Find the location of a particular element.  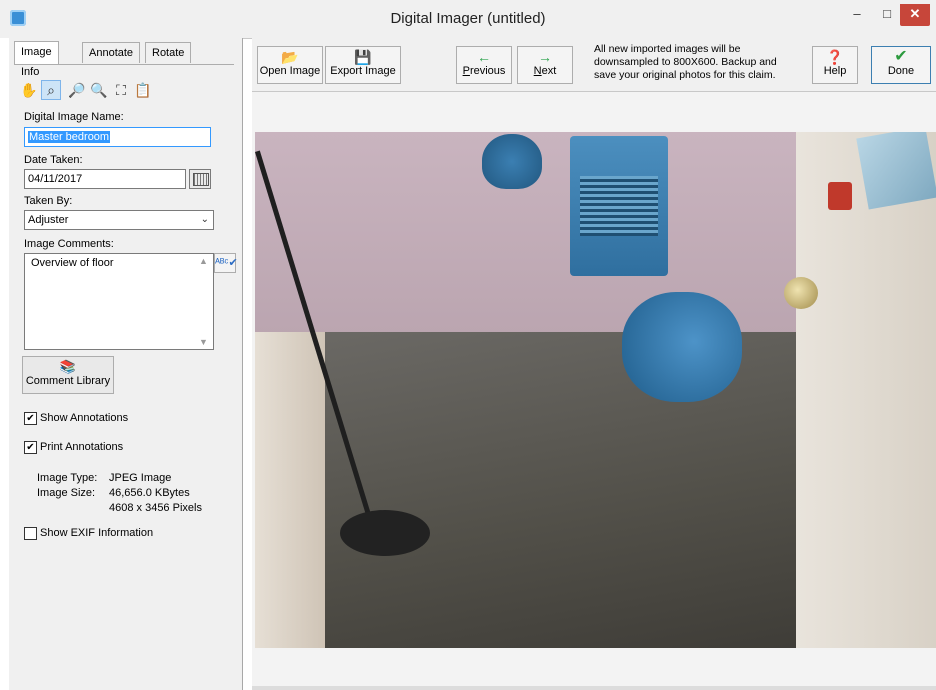

photo-lamp-base is located at coordinates (385, 533).